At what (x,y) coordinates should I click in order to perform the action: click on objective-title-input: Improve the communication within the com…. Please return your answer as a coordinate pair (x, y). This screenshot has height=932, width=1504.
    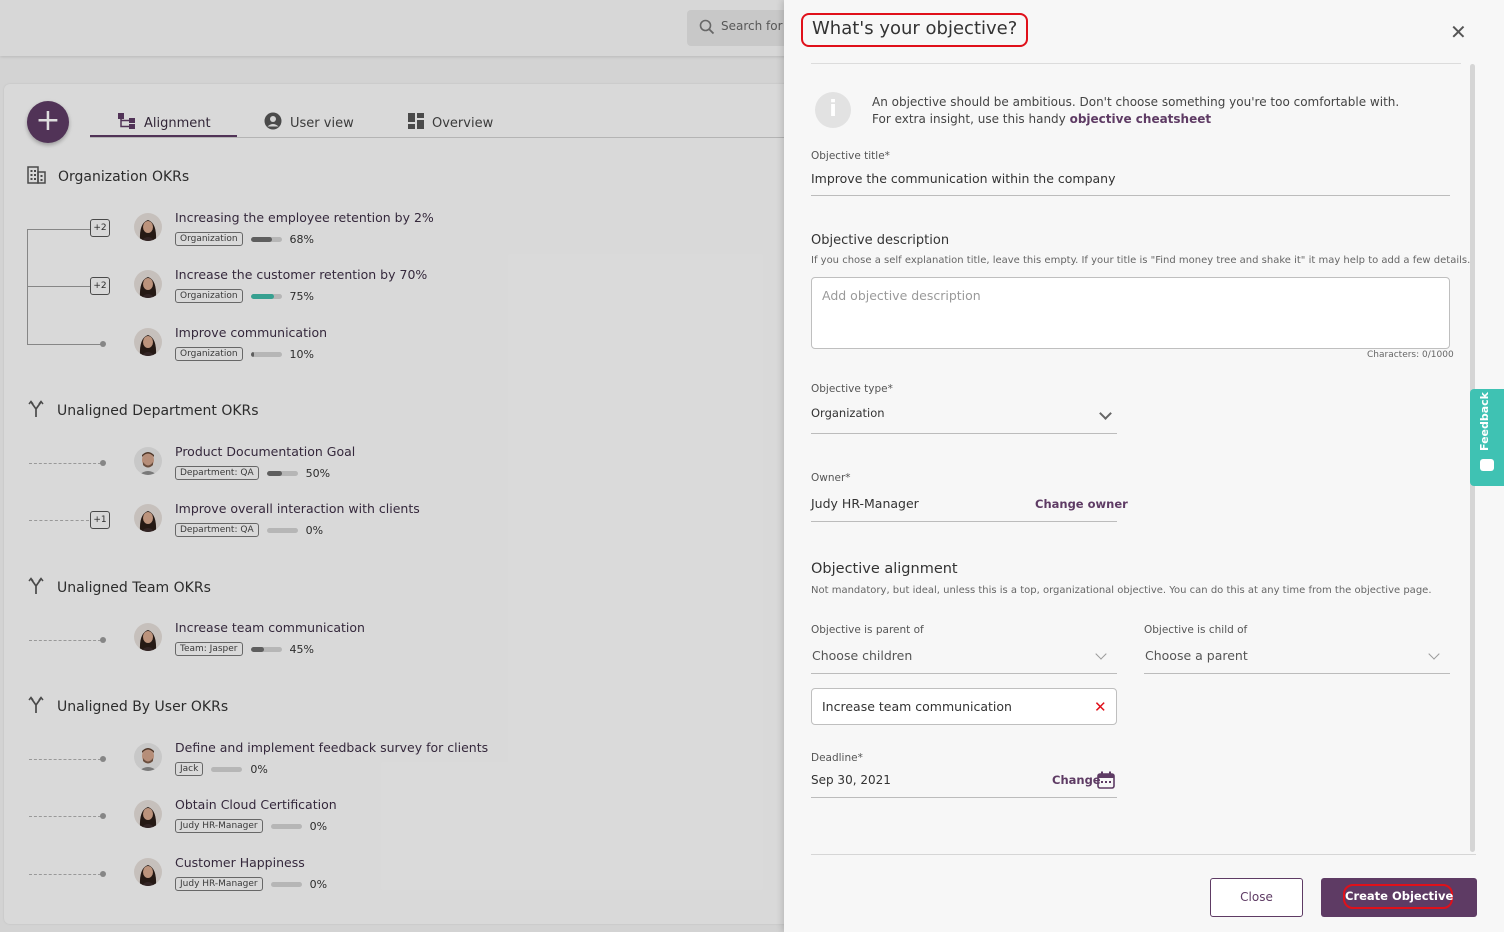
    Looking at the image, I should click on (963, 178).